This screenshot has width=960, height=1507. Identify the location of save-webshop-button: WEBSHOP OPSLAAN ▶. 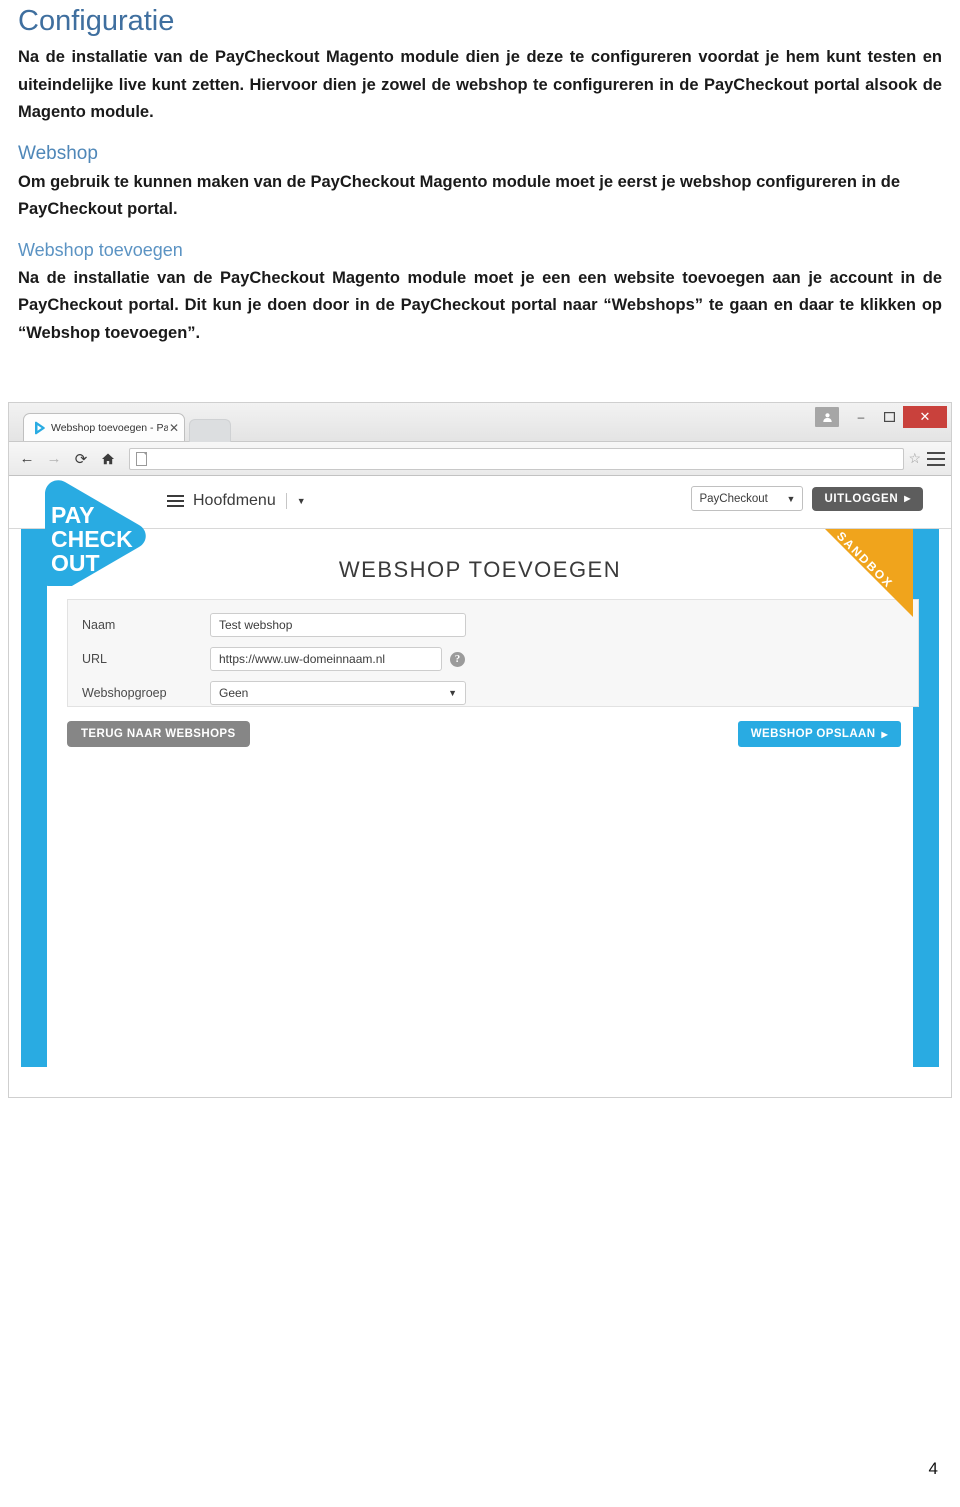
(819, 734).